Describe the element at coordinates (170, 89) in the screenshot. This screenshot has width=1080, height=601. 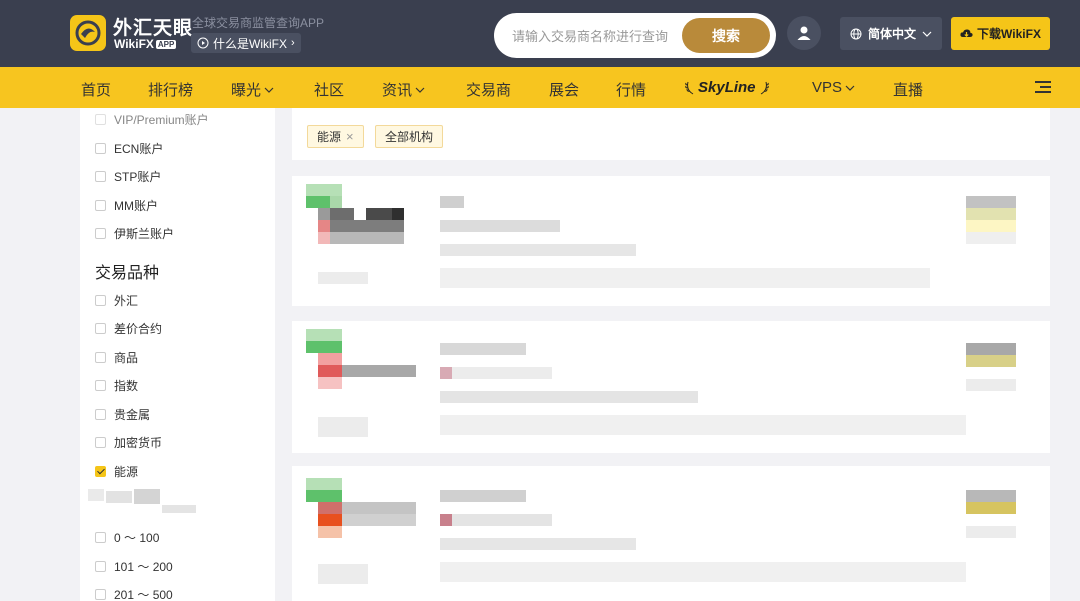
I see `nav-item-rankings: 排行榜` at that location.